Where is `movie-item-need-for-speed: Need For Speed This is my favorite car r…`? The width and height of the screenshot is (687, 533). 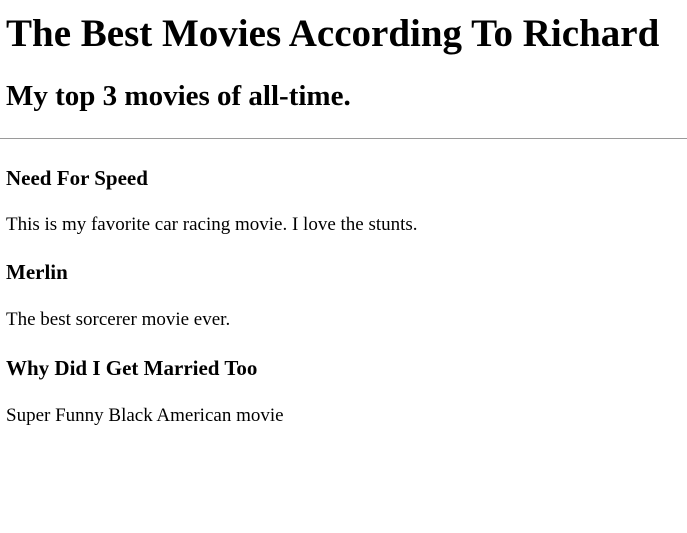 movie-item-need-for-speed: Need For Speed This is my favorite car r… is located at coordinates (344, 201).